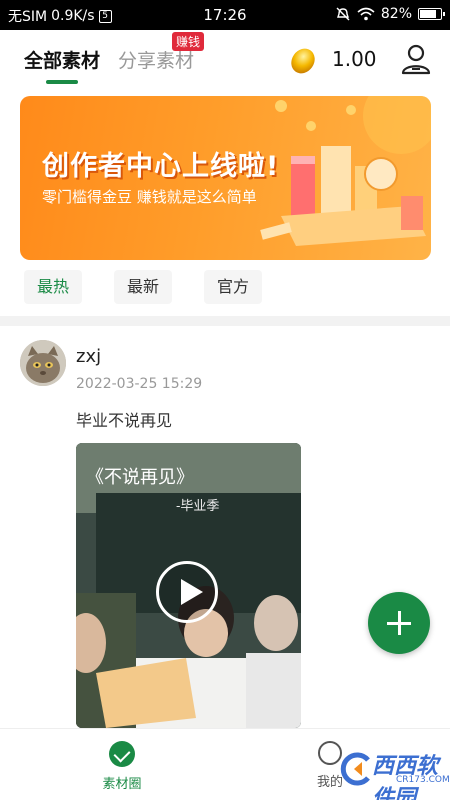  What do you see at coordinates (428, 14) in the screenshot?
I see `battery-fill` at bounding box center [428, 14].